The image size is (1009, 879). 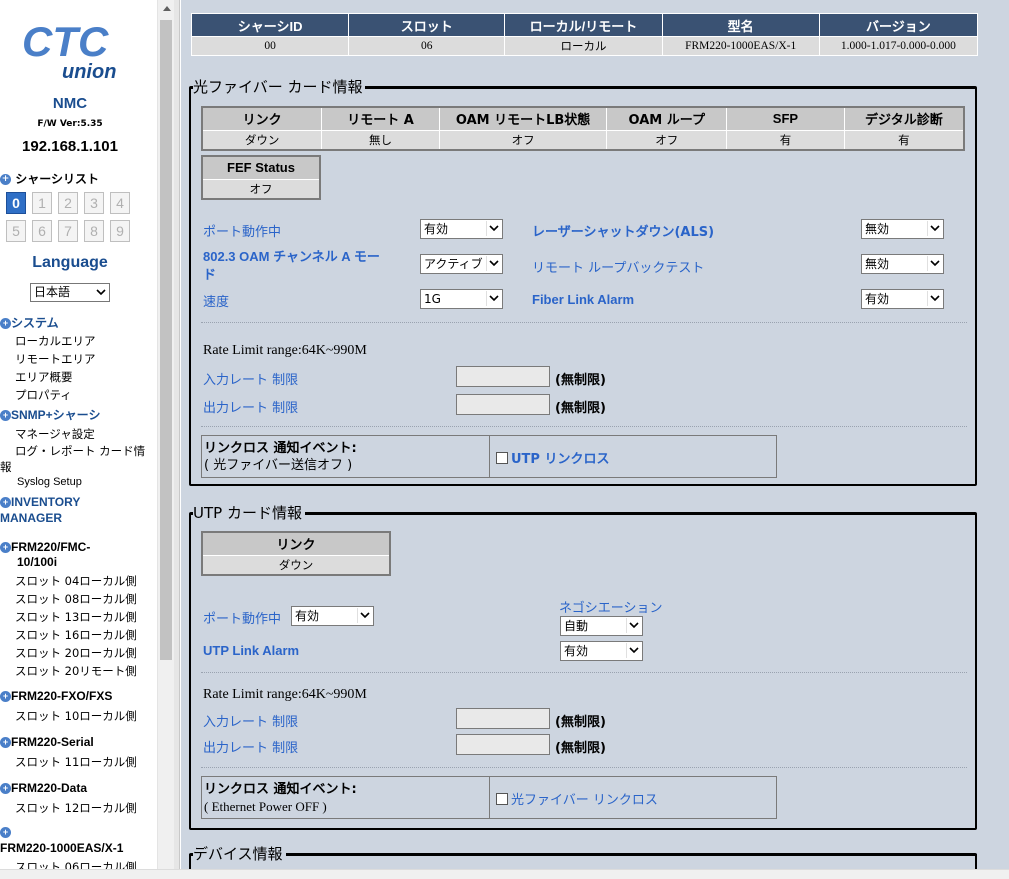 What do you see at coordinates (552, 457) in the screenshot?
I see `utp-link-loss-checkbox: UTP リンクロス` at bounding box center [552, 457].